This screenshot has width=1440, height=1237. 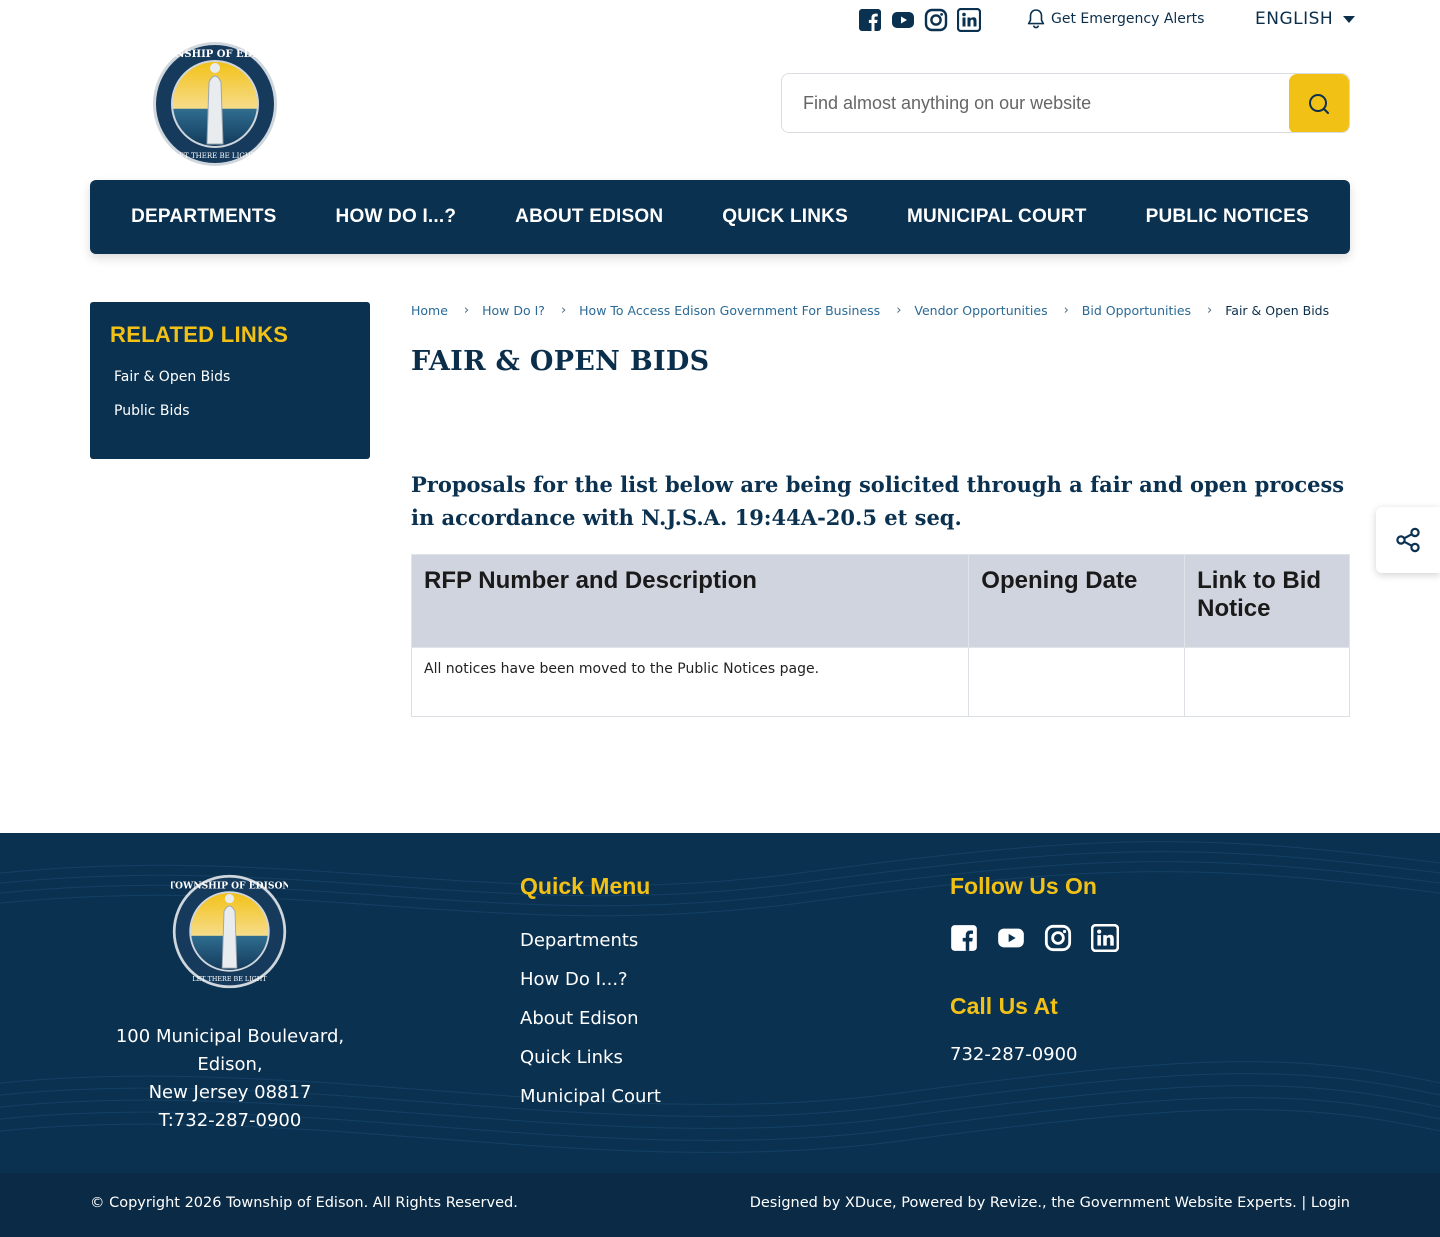 What do you see at coordinates (1294, 19) in the screenshot?
I see `language-label: ENGLISH` at bounding box center [1294, 19].